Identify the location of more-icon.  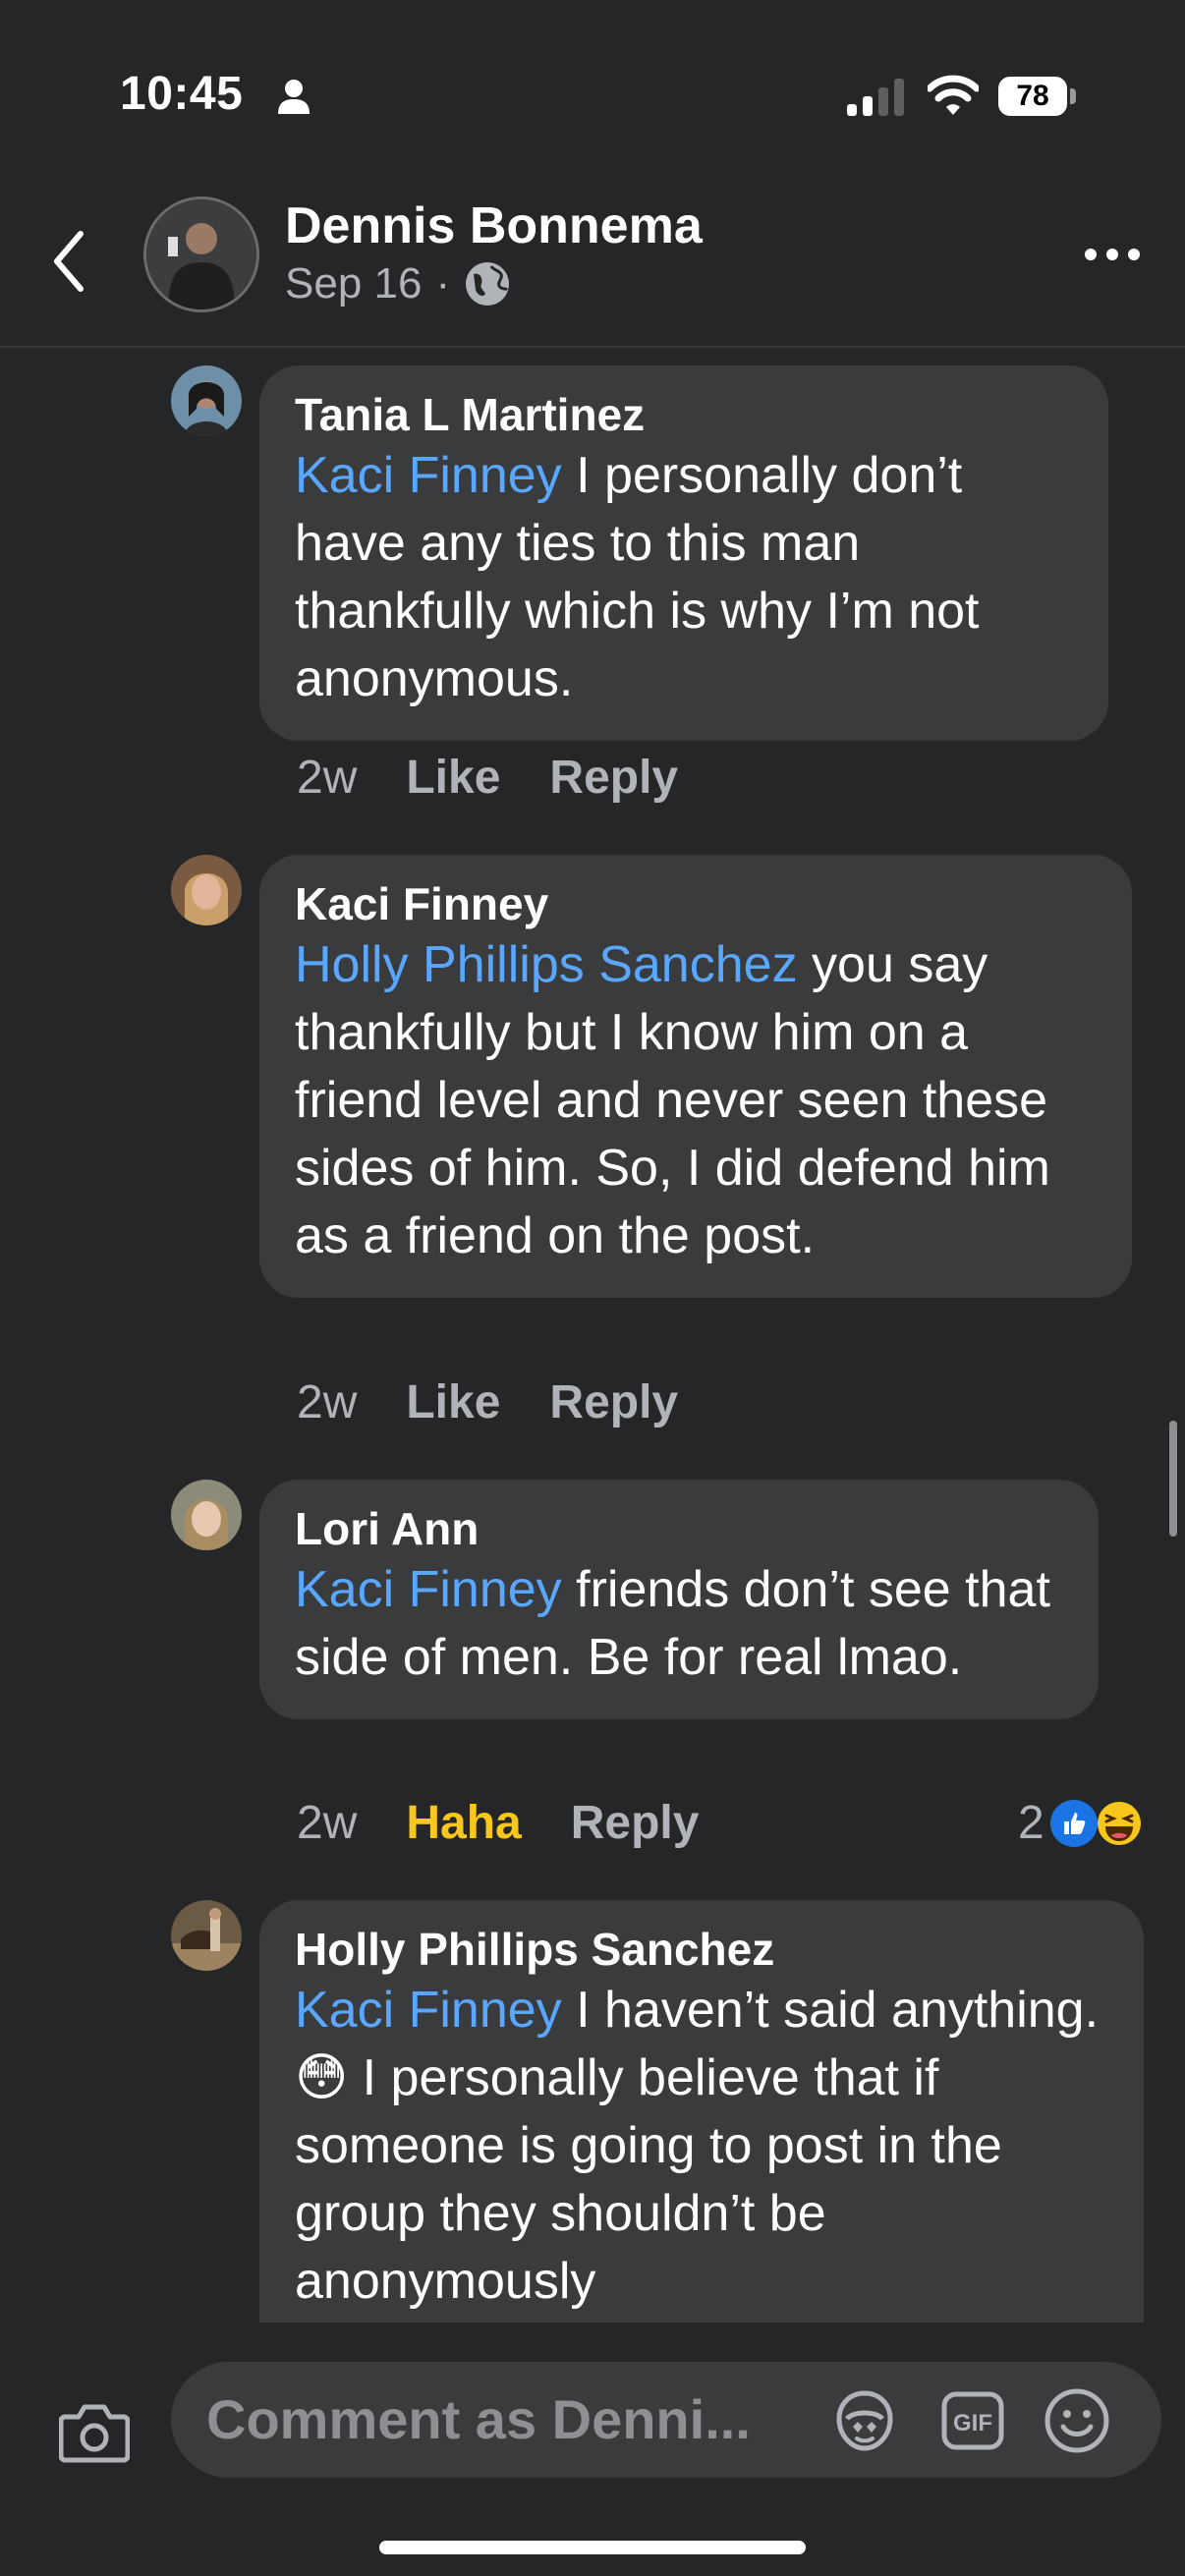
(1112, 254).